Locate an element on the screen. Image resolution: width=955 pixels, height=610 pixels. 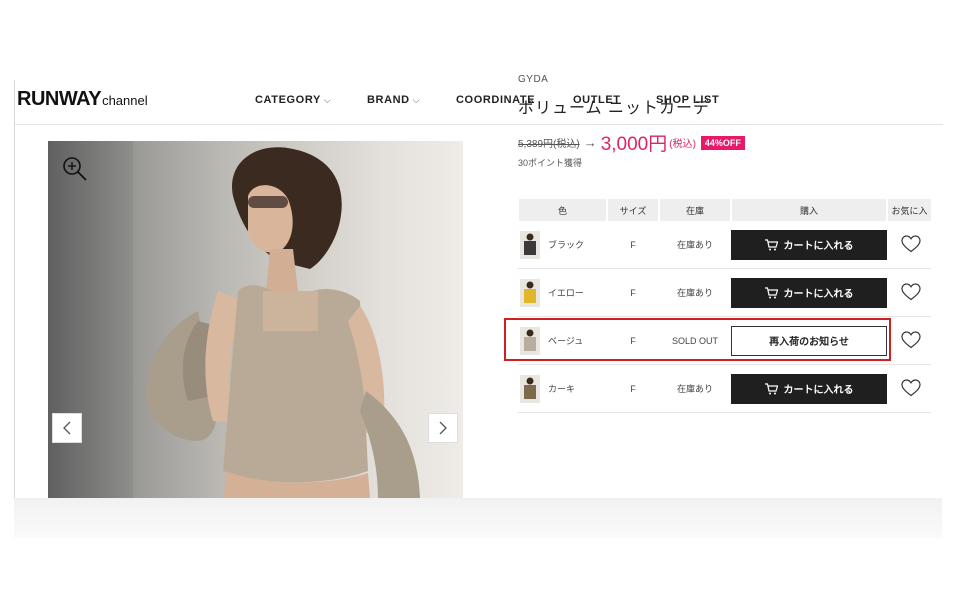
color-name: カーキ is located at coordinates (562, 389).